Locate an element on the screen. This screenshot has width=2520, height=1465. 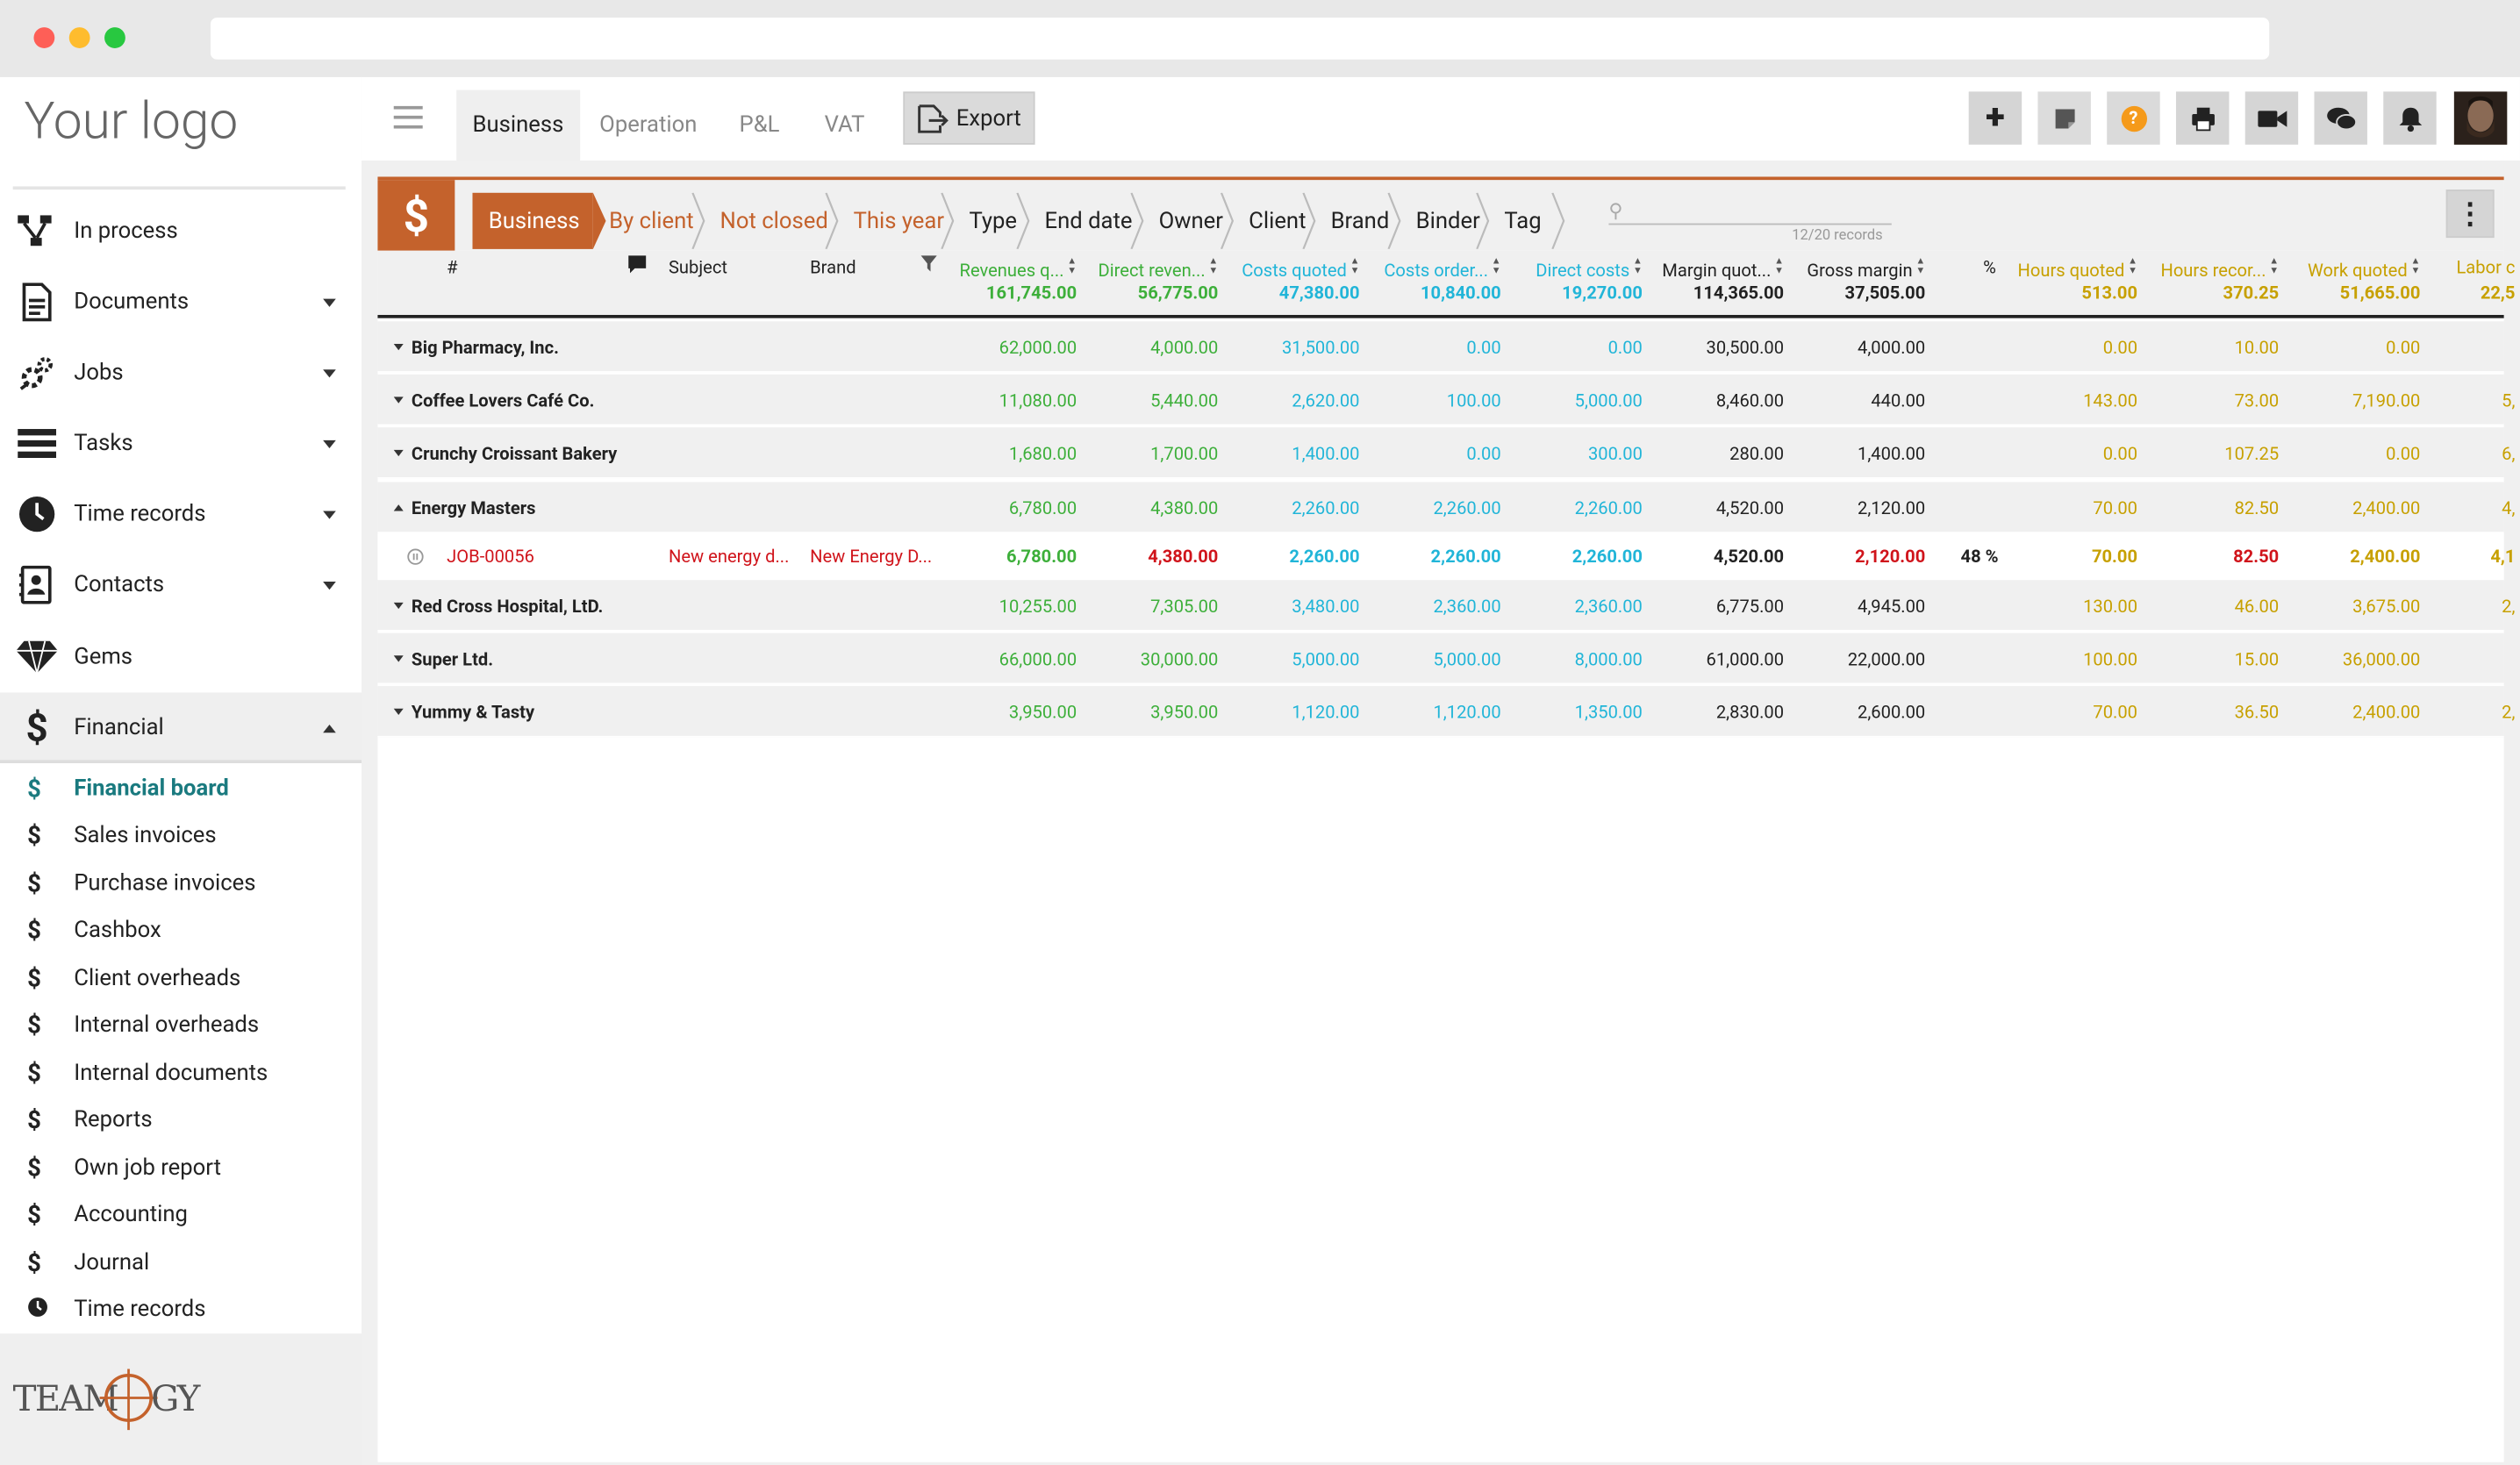
sidebar-subitem-financial-board: $ Financial board is located at coordinates (181, 788).